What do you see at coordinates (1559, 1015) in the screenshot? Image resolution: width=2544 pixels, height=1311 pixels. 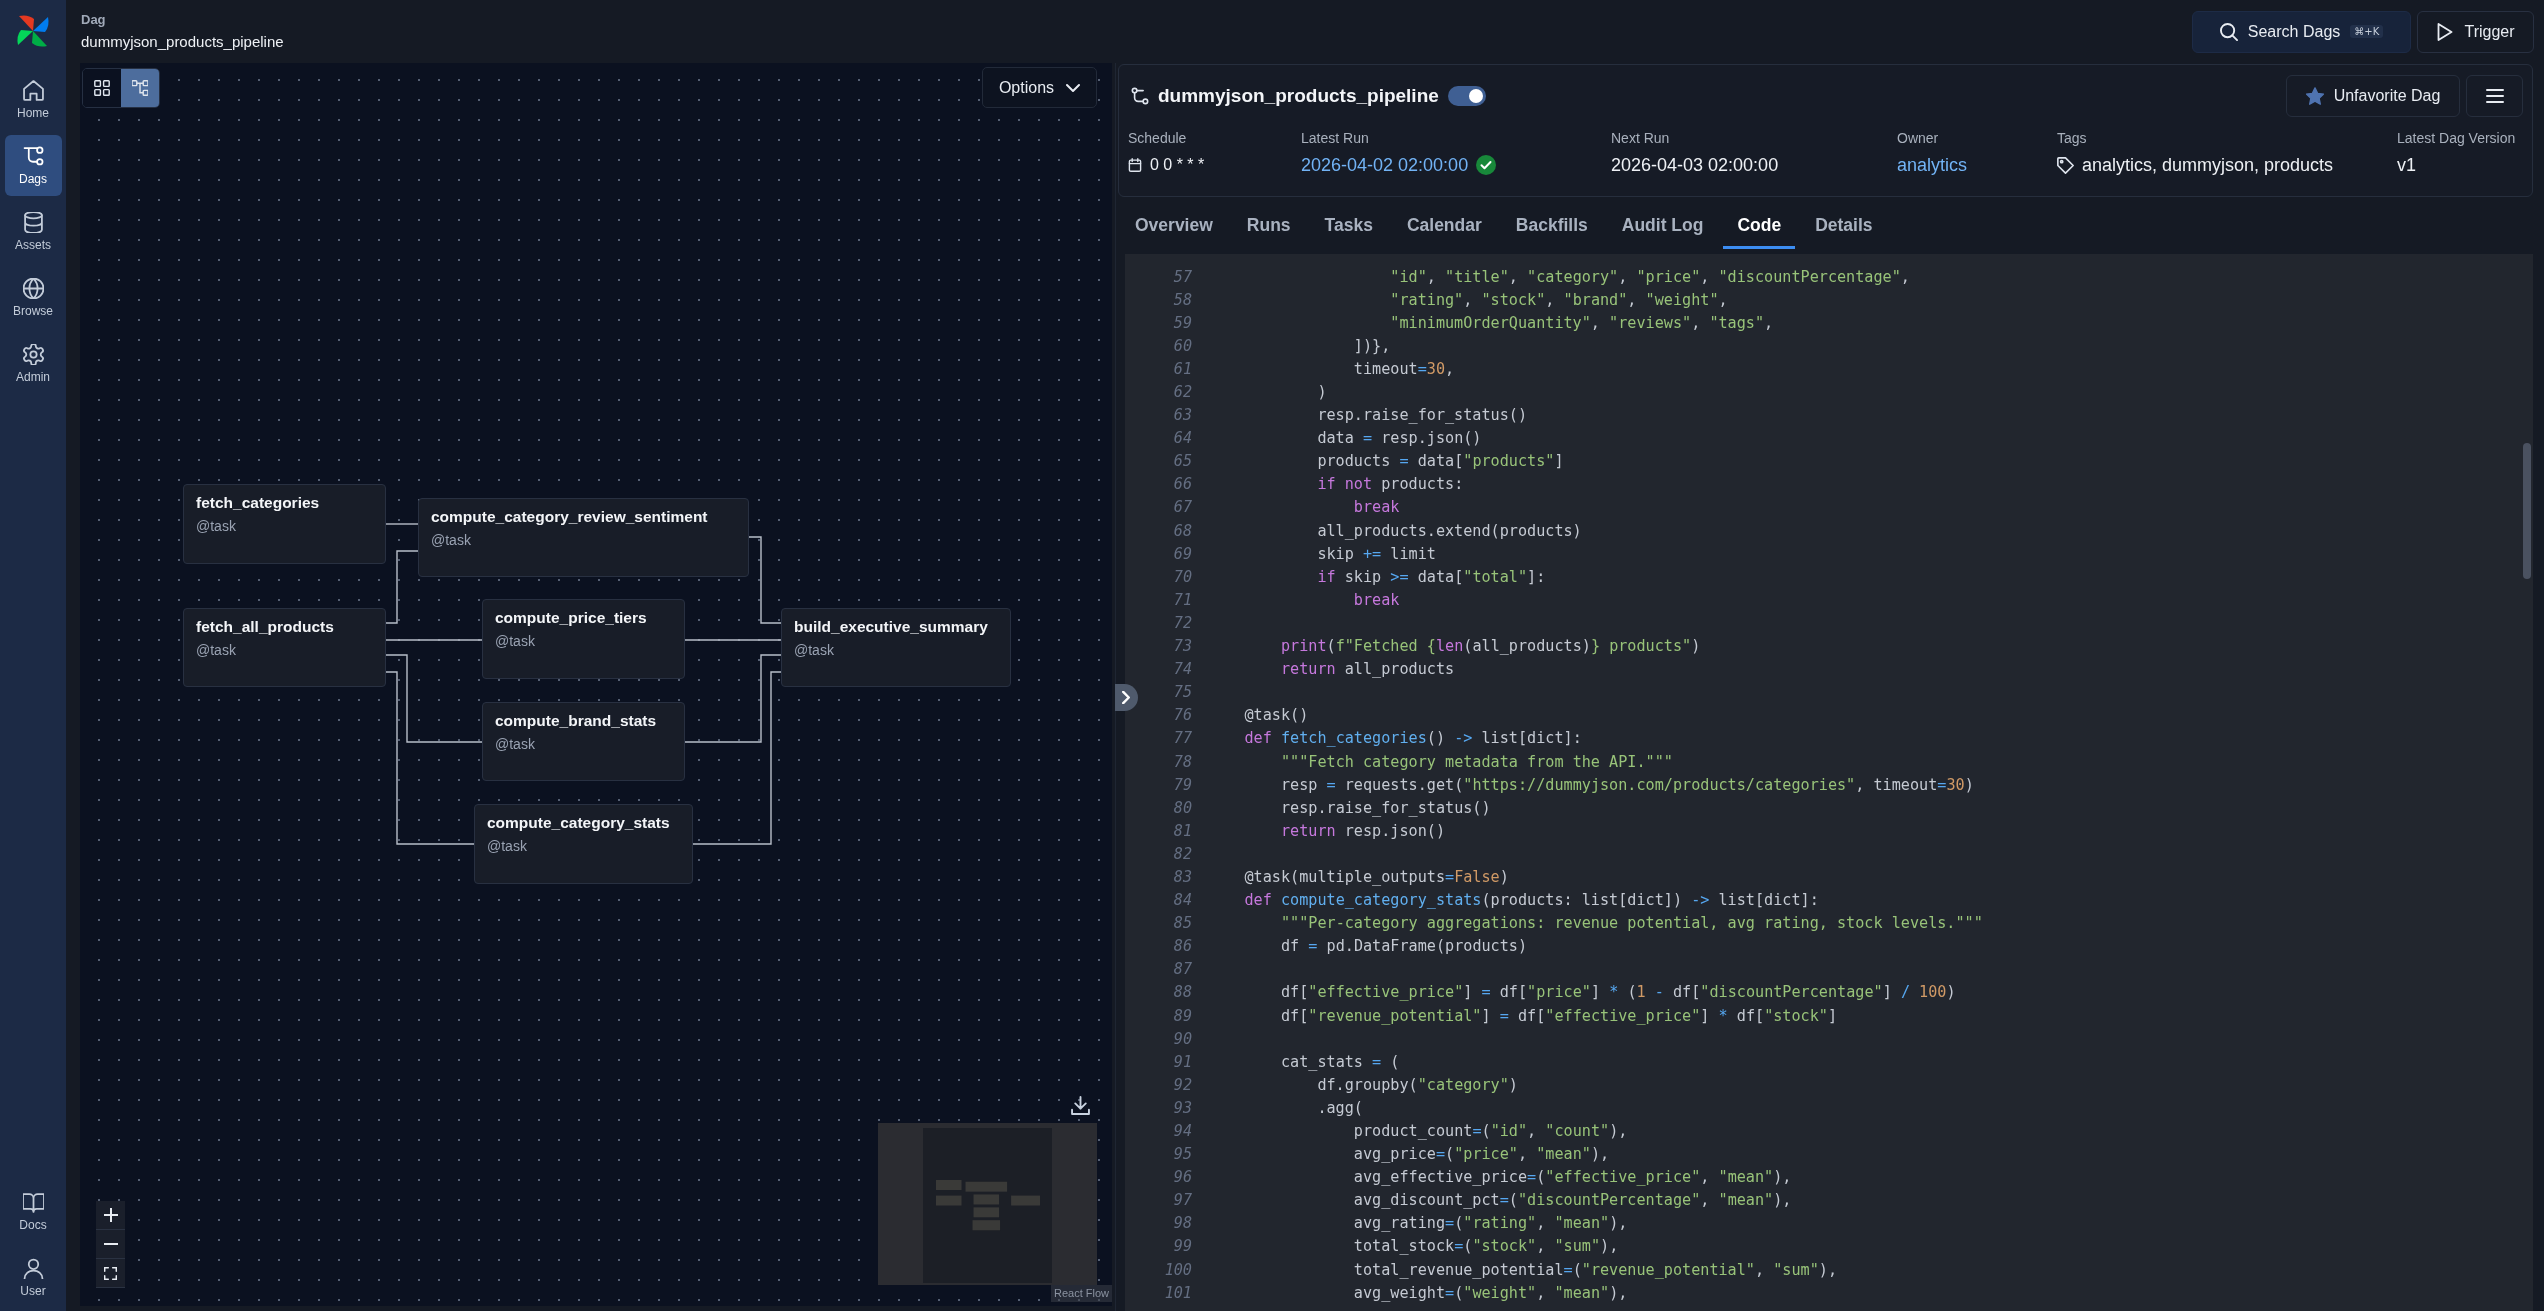 I see `code-line: df["revenue_potential"] = df["effective_price"] * df["stock"]` at bounding box center [1559, 1015].